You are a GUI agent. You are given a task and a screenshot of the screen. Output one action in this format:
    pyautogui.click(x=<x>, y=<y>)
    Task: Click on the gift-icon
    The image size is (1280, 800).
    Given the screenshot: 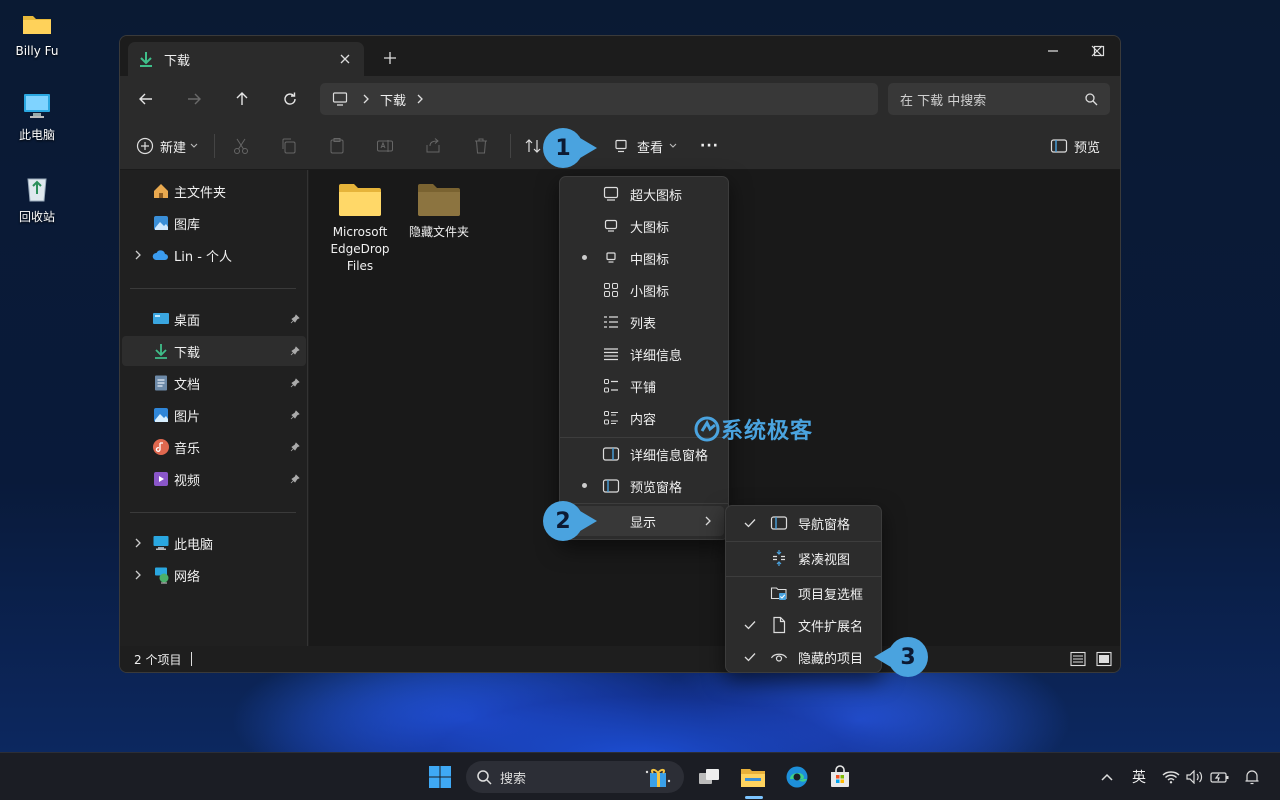 What is the action you would take?
    pyautogui.click(x=658, y=777)
    